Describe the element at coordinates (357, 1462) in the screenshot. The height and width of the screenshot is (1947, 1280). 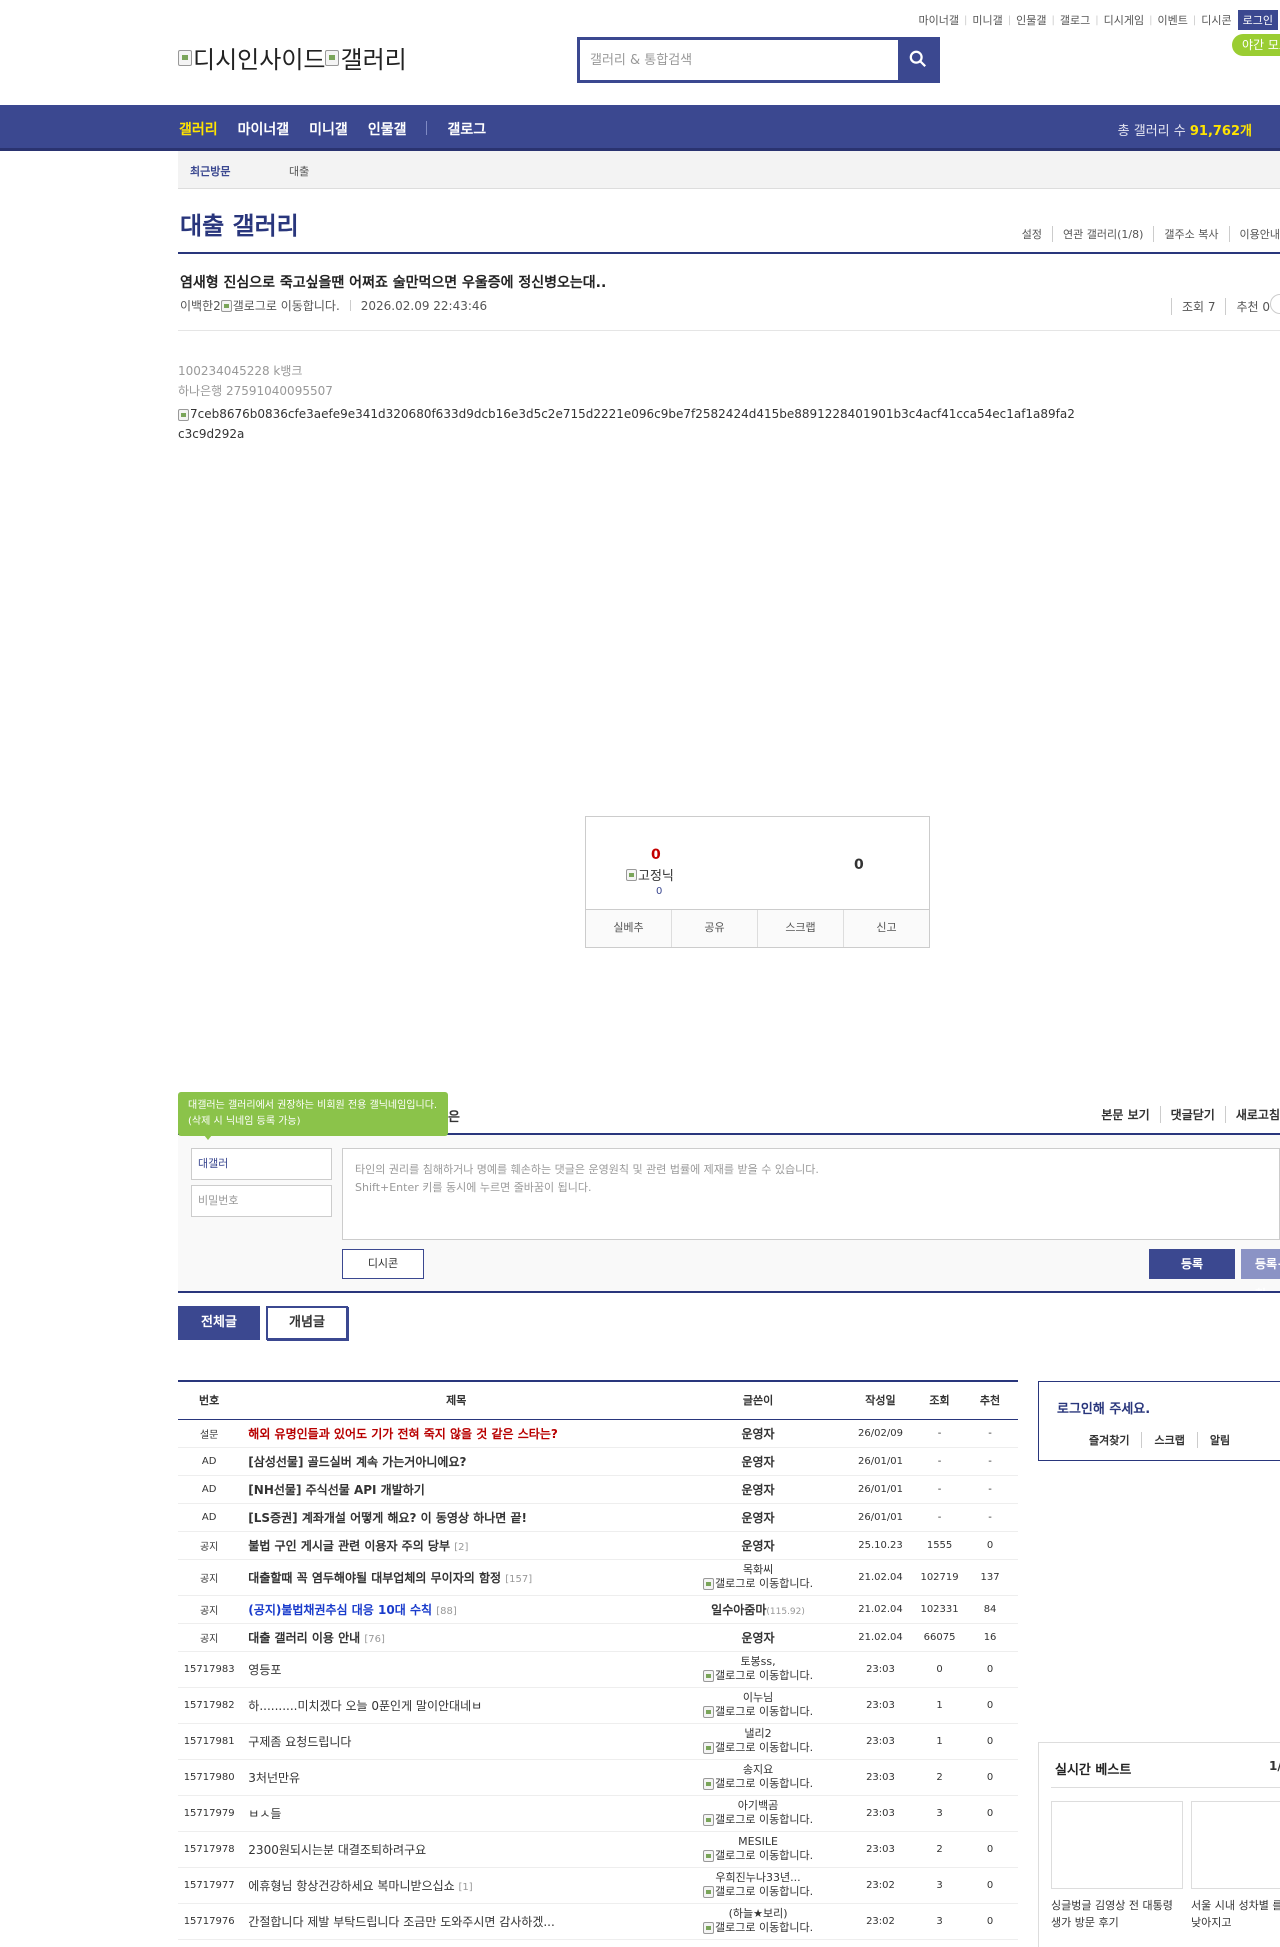
I see `row-title: [삼성선물] 골드실버 계속 가는거아니에요?` at that location.